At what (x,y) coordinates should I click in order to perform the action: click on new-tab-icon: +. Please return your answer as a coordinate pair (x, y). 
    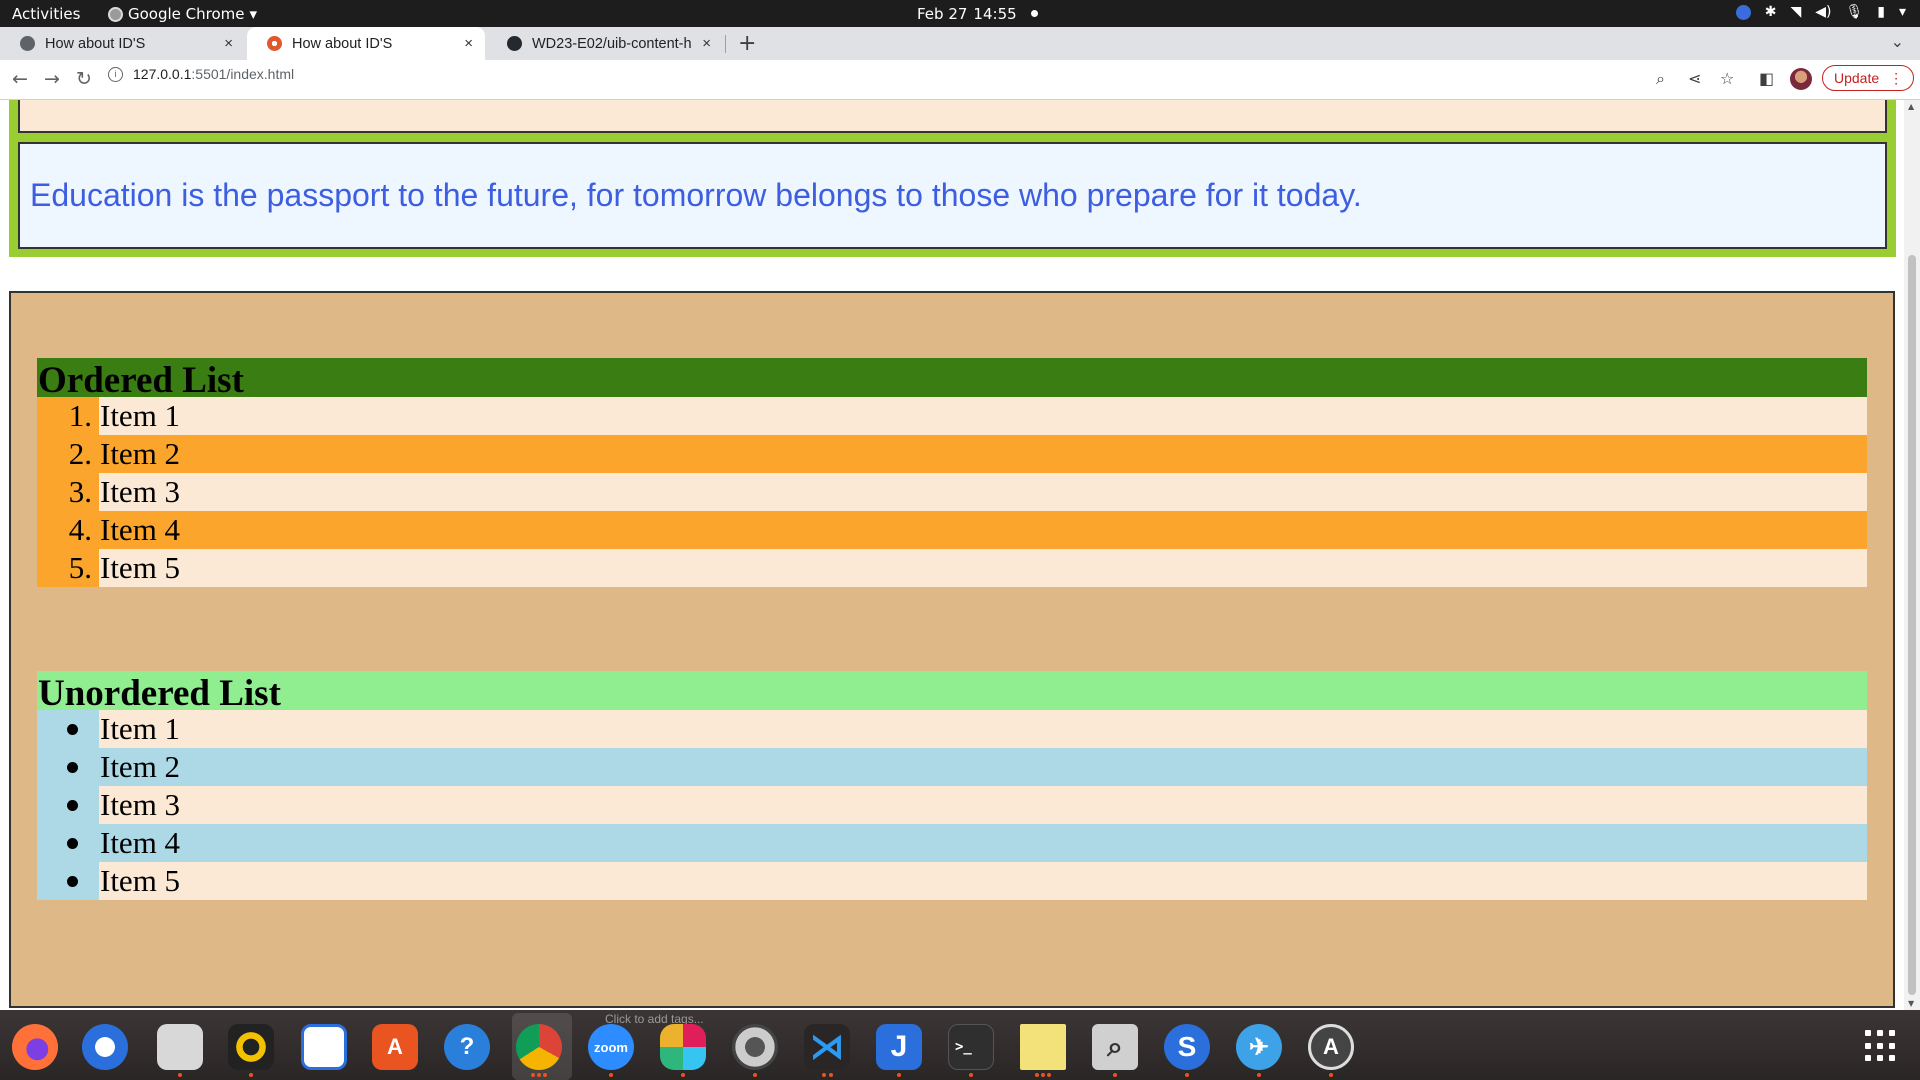
    Looking at the image, I should click on (747, 43).